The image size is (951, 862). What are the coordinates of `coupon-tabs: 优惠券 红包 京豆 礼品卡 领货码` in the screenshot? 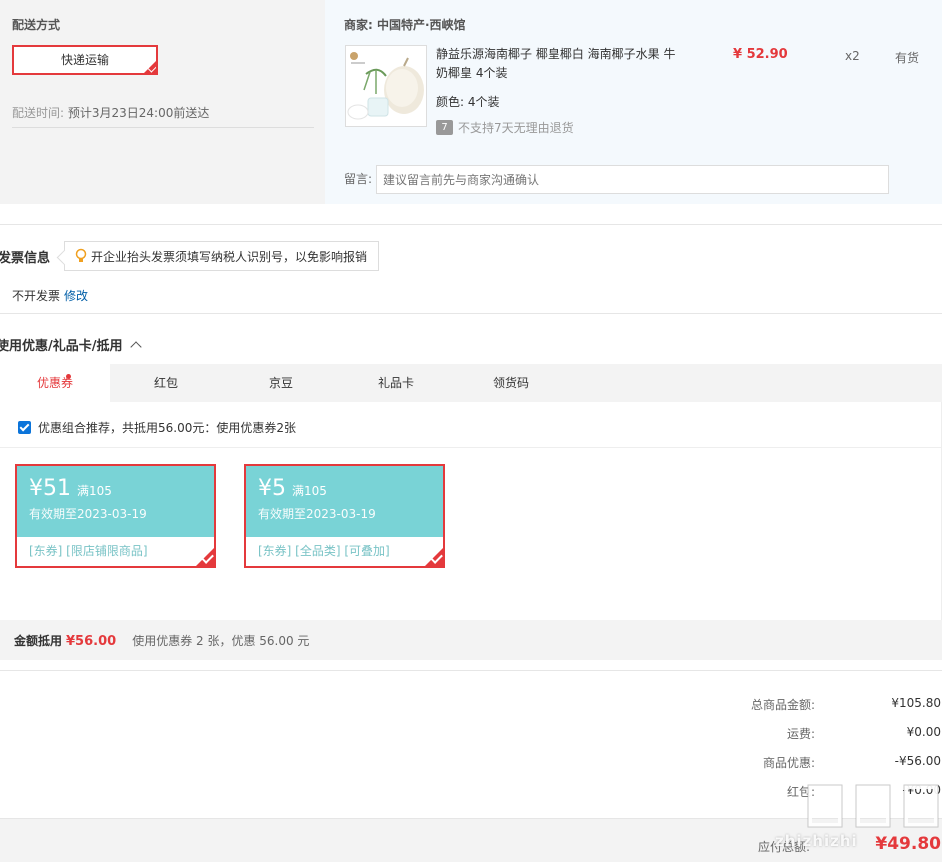 It's located at (471, 383).